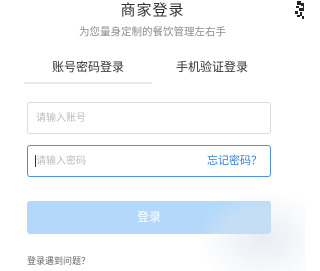 Image resolution: width=320 pixels, height=271 pixels. I want to click on login-button: 登录, so click(149, 217).